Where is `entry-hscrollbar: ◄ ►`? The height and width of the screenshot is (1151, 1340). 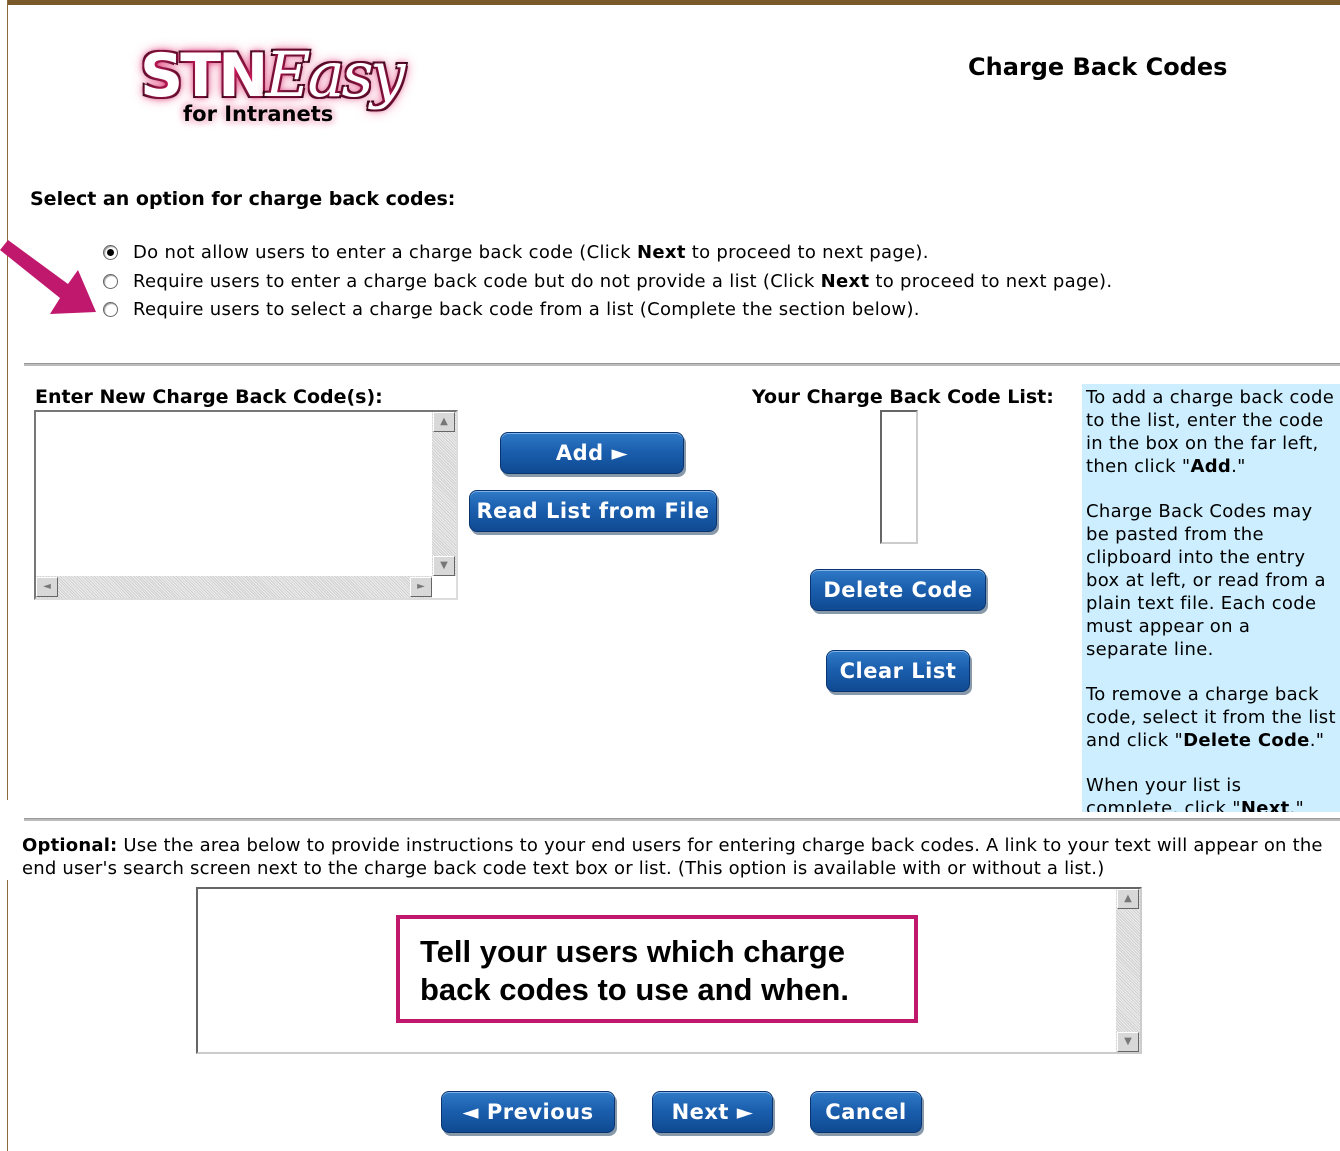 entry-hscrollbar: ◄ ► is located at coordinates (234, 587).